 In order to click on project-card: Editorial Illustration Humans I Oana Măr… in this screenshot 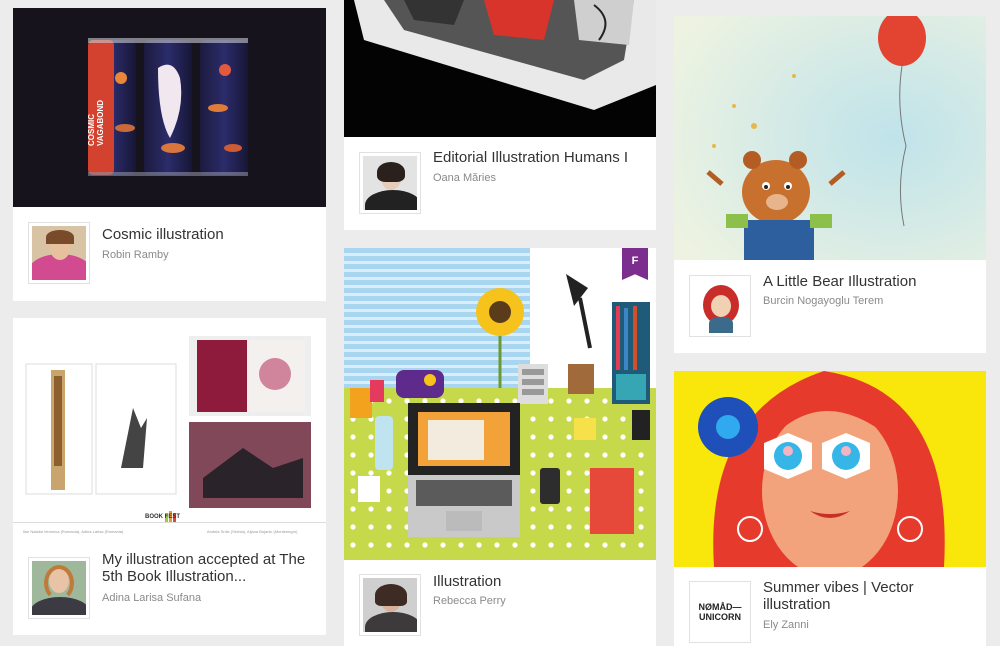, I will do `click(500, 115)`.